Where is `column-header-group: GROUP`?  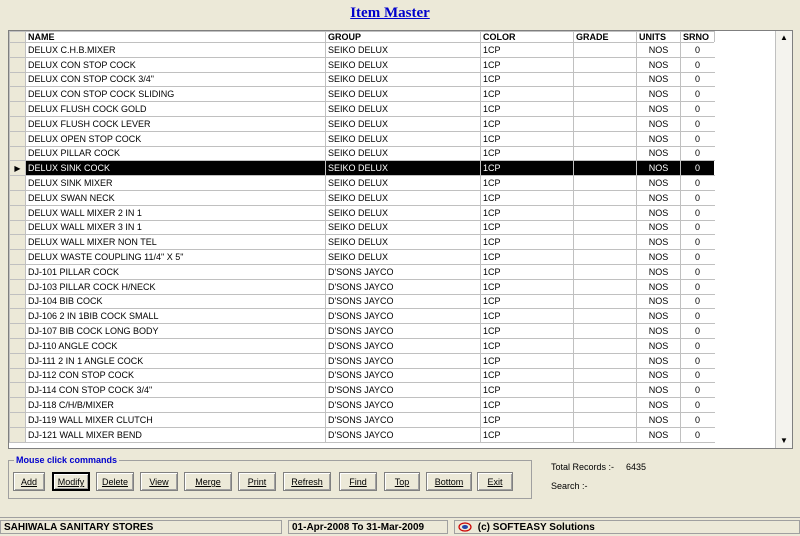 column-header-group: GROUP is located at coordinates (403, 37).